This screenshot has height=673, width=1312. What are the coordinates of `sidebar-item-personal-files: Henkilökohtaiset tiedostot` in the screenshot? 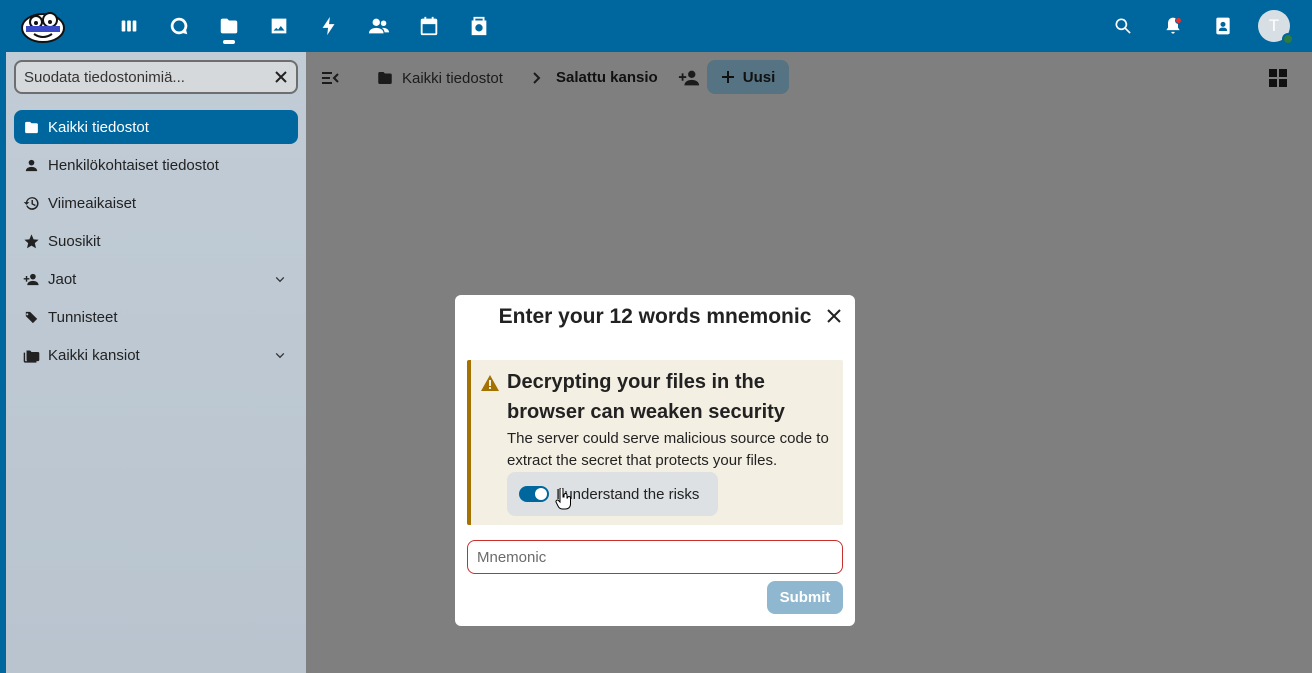 It's located at (156, 165).